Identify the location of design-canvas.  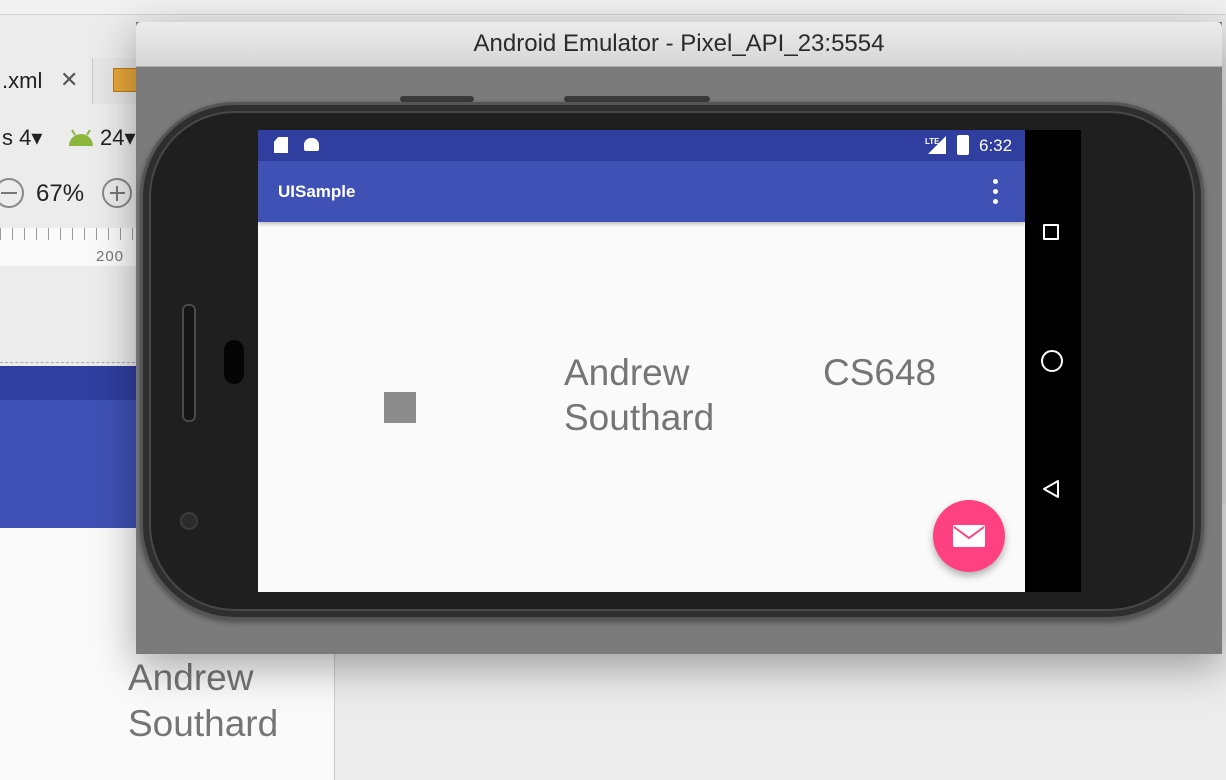
(70, 316).